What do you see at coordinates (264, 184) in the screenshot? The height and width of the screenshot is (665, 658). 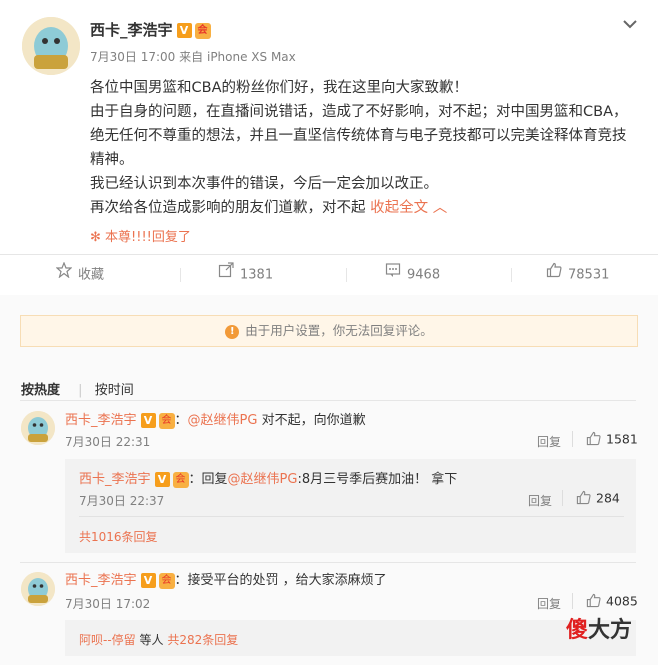 I see `post-paragraph: 我已经认识到本次事件的错误，今后一定会加以改正。` at bounding box center [264, 184].